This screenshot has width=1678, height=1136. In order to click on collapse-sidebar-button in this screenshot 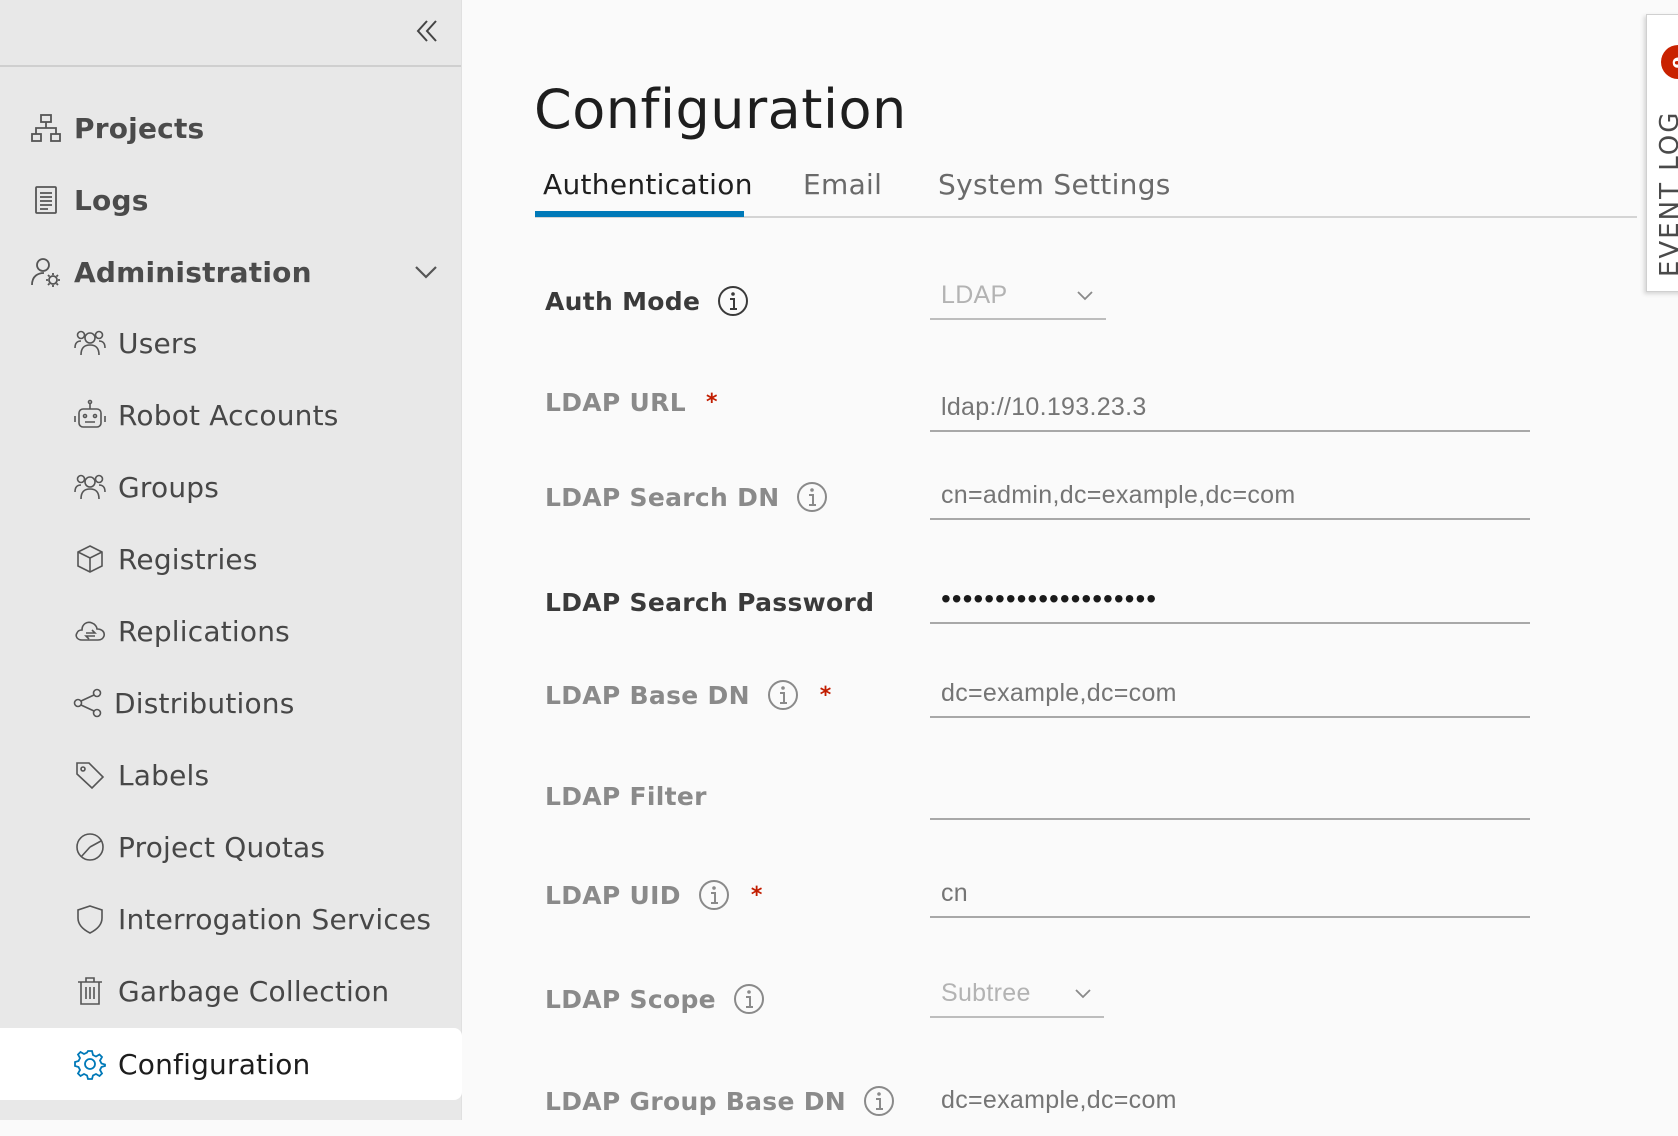, I will do `click(427, 31)`.